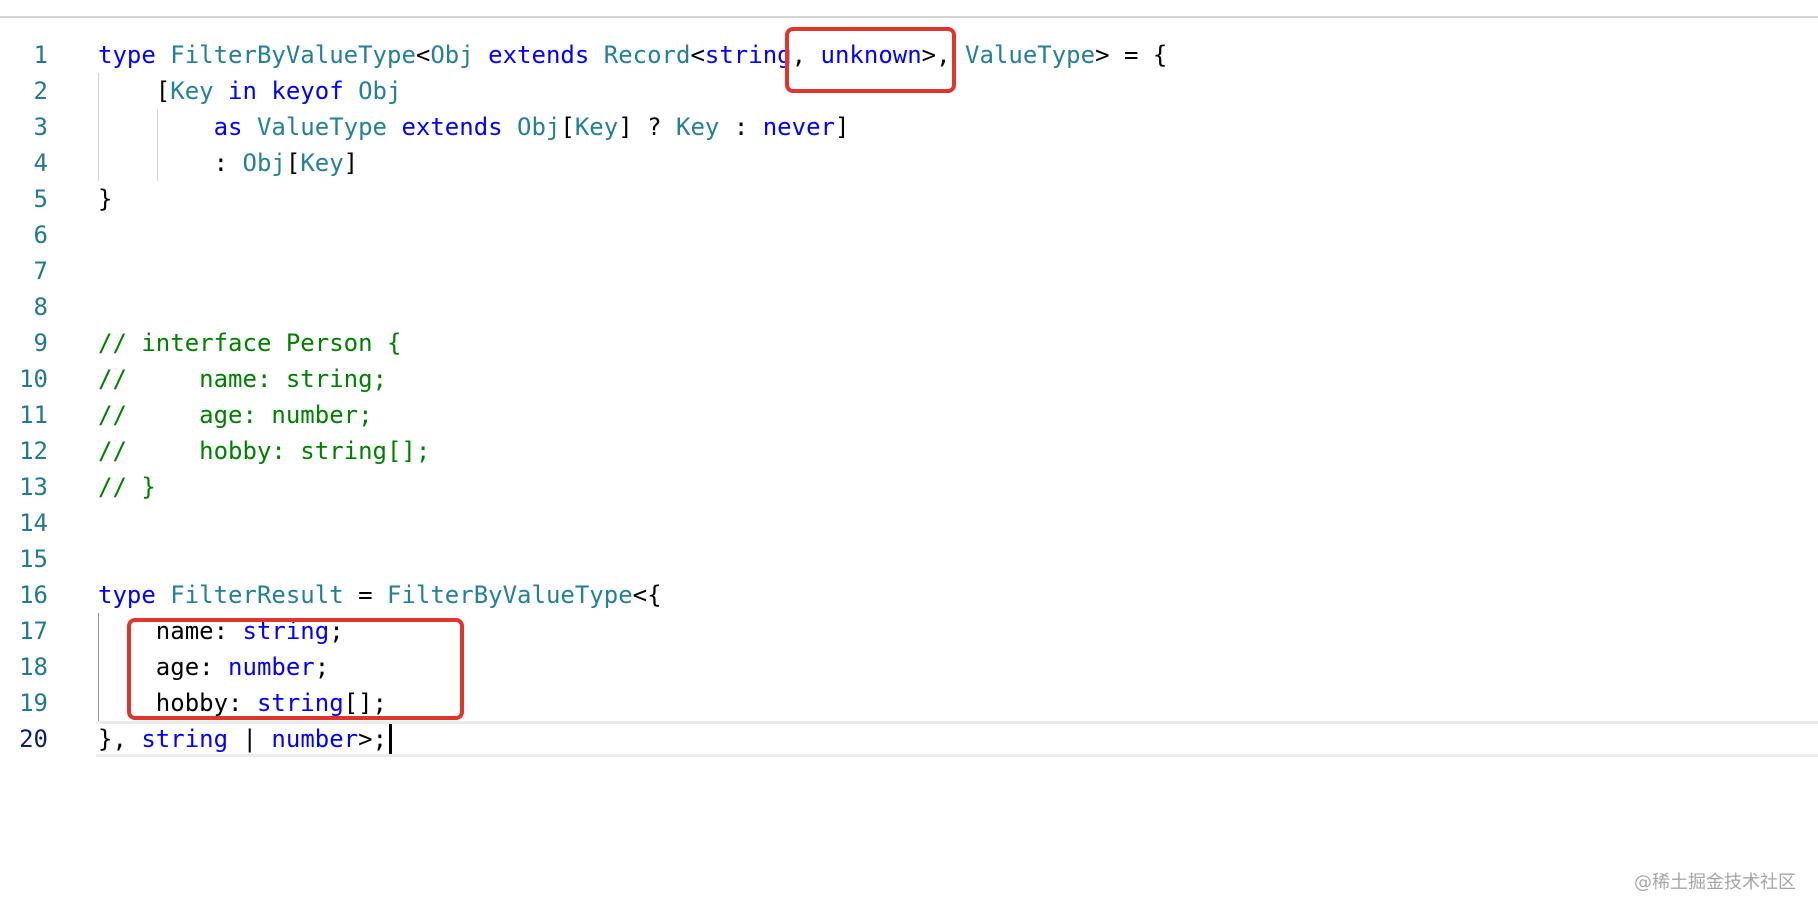 This screenshot has width=1818, height=914. I want to click on code-line: 4 : Obj[Key], so click(909, 163).